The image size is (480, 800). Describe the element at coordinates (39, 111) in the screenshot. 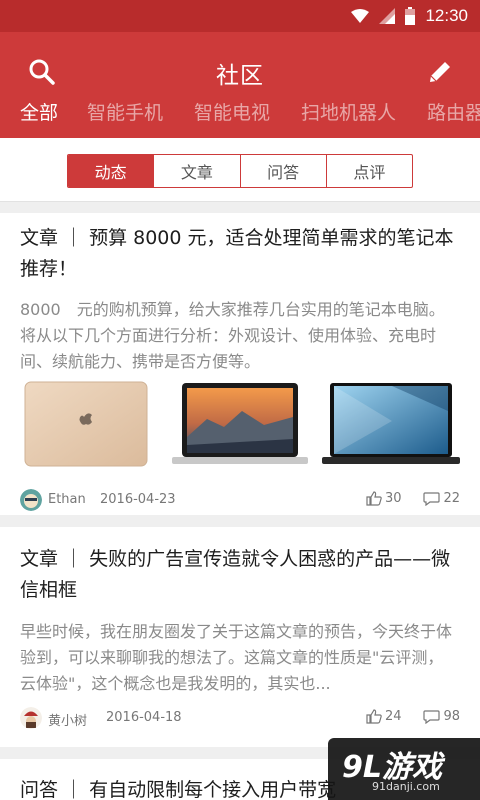

I see `tab-all: 全部` at that location.